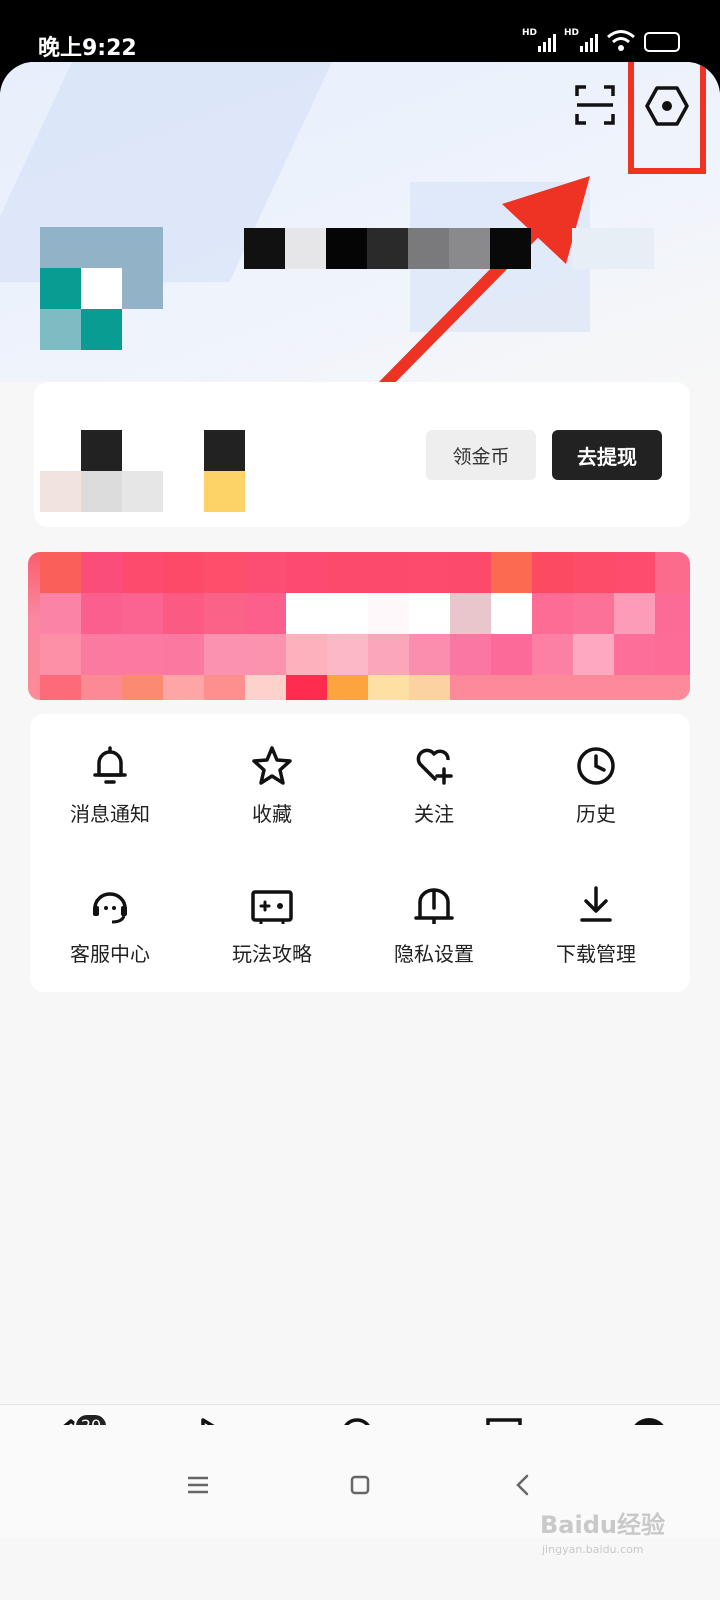 This screenshot has height=1600, width=720. I want to click on tool-label: 玩法攻略, so click(272, 954).